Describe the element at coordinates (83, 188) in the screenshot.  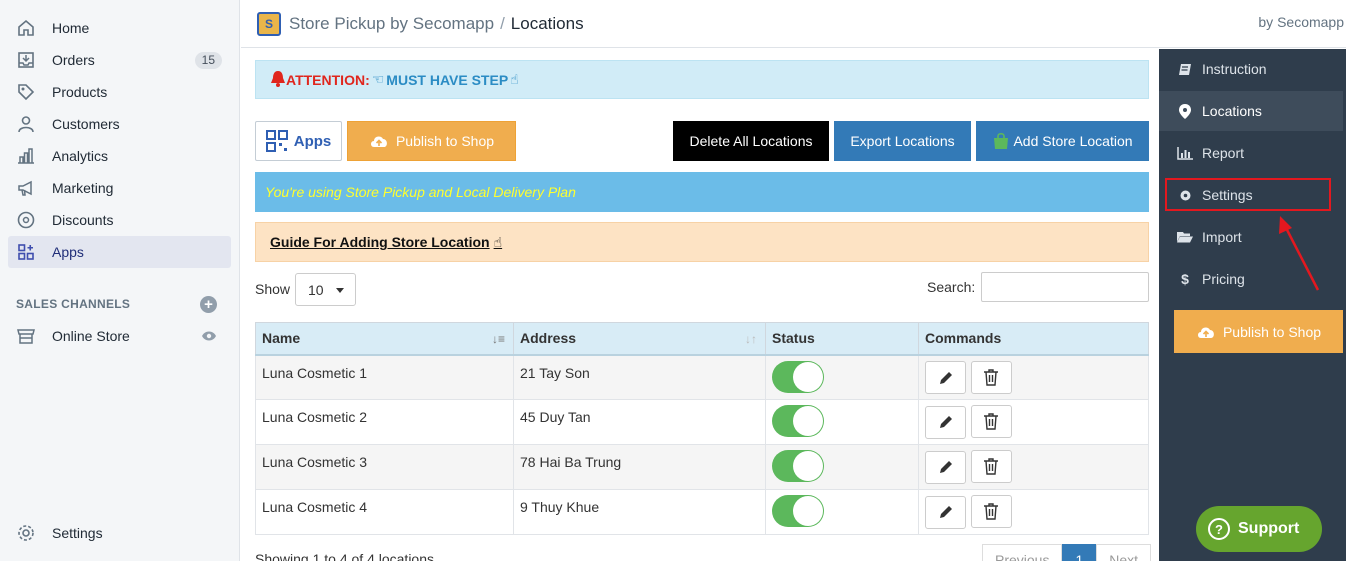
I see `nav-label: Marketing` at that location.